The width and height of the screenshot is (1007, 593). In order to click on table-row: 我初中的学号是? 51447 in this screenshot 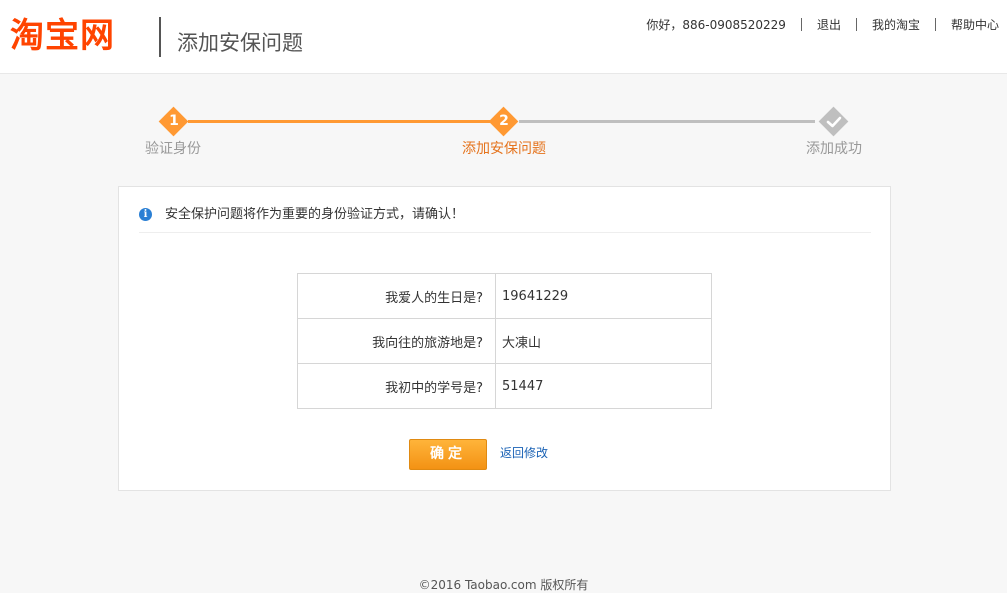, I will do `click(504, 386)`.